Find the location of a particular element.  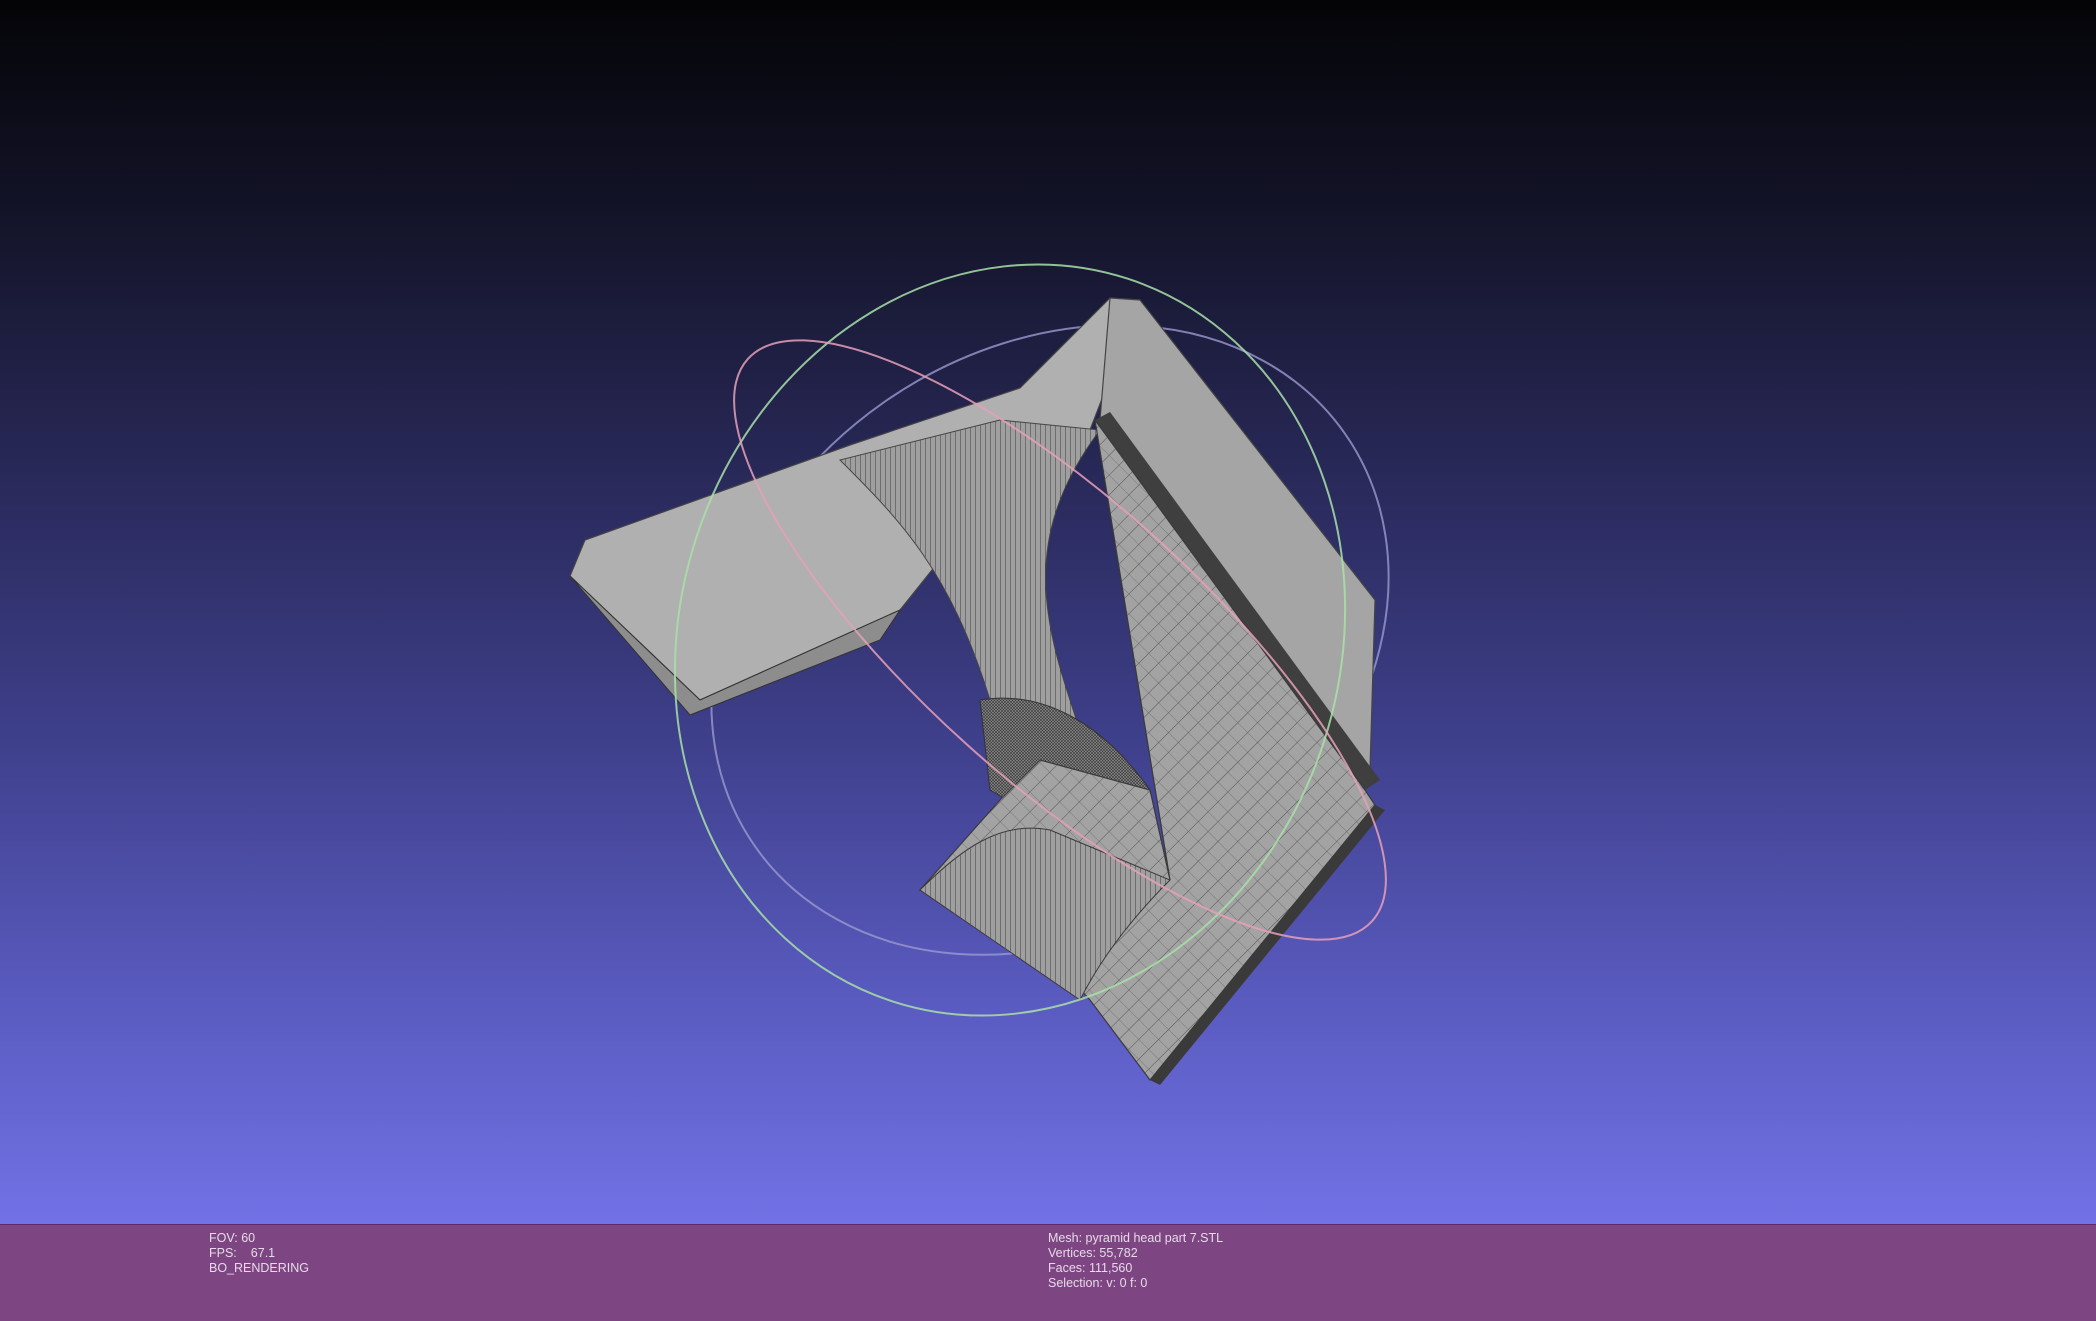

fov-value: 60 is located at coordinates (248, 1238).